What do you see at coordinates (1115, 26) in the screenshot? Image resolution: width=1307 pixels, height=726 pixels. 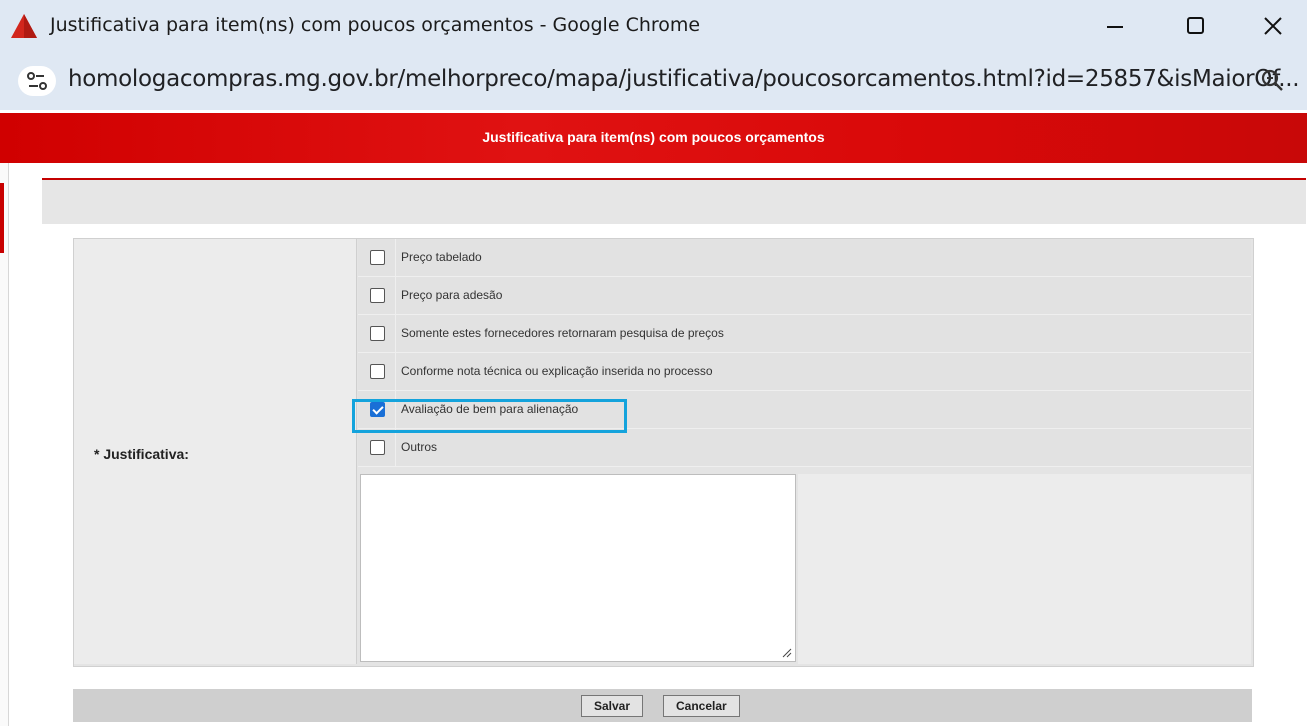 I see `minimize-icon` at bounding box center [1115, 26].